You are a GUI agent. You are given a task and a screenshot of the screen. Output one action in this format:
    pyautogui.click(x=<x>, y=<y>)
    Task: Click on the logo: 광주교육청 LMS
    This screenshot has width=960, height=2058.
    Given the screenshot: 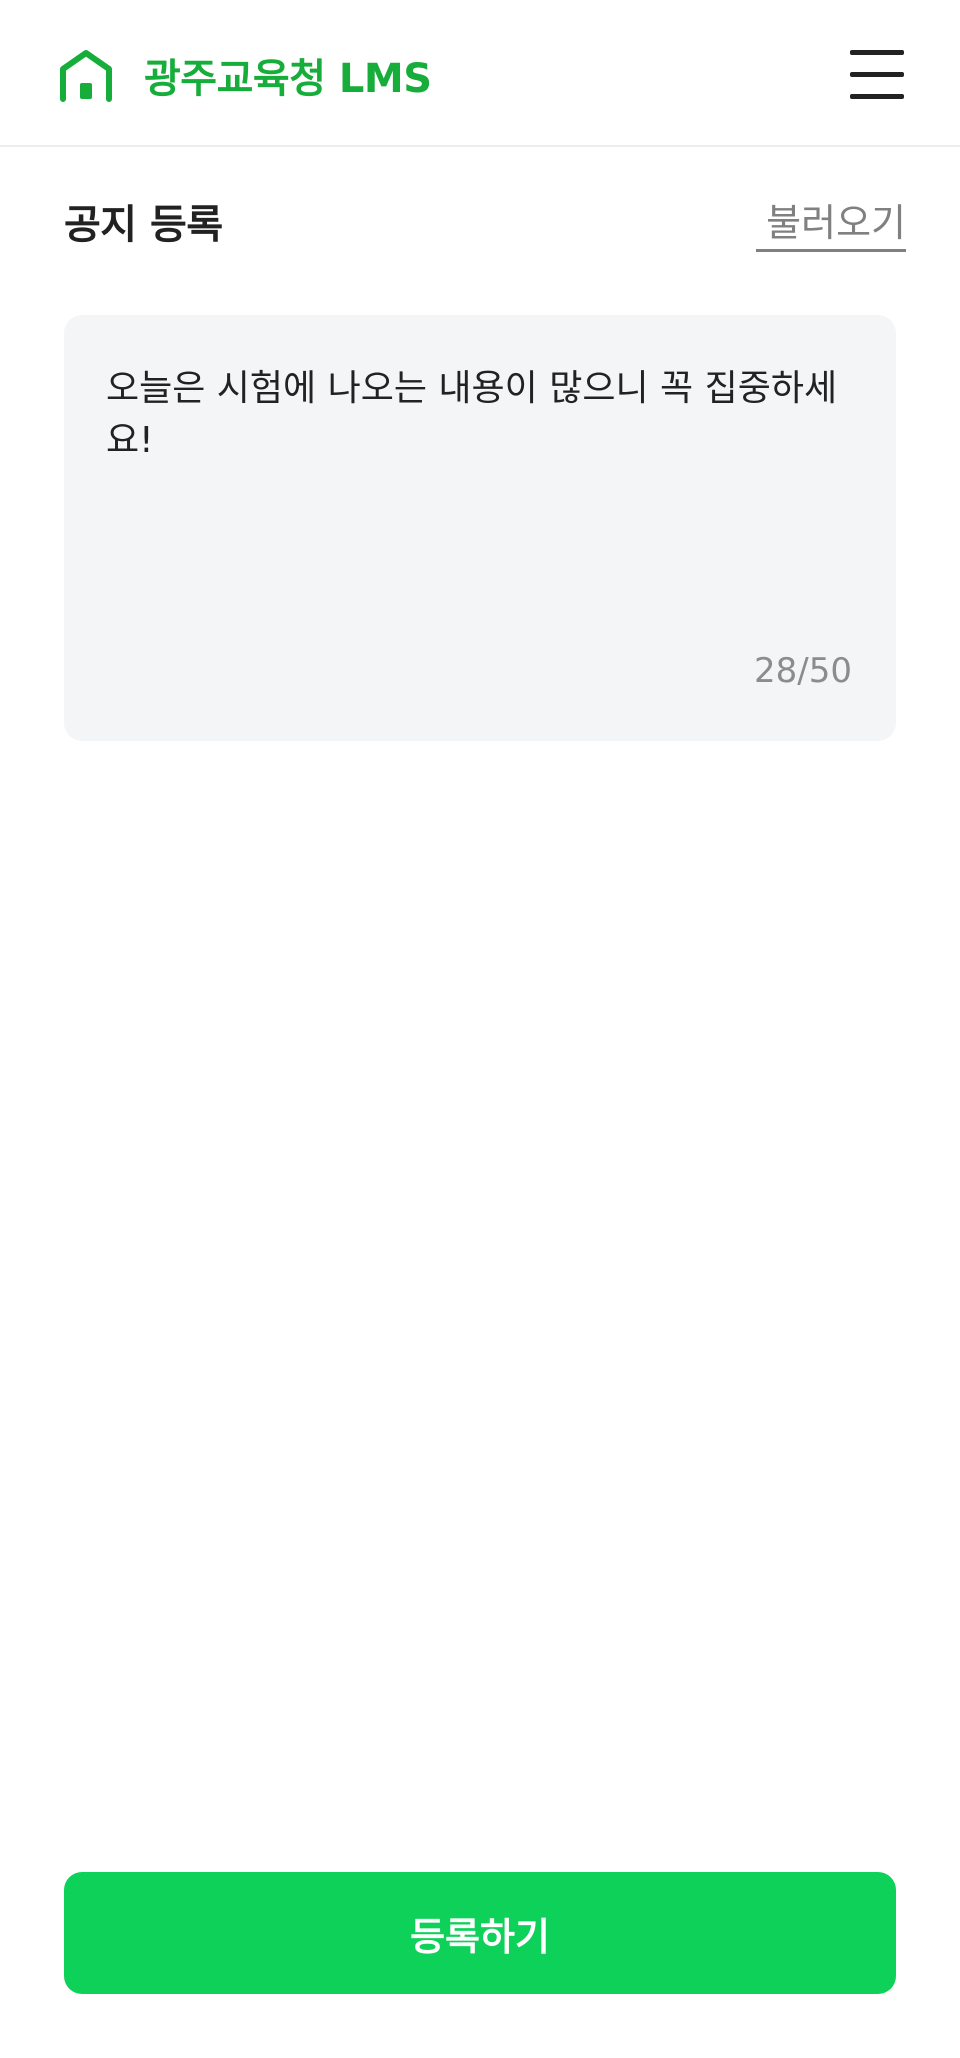 What is the action you would take?
    pyautogui.click(x=245, y=75)
    